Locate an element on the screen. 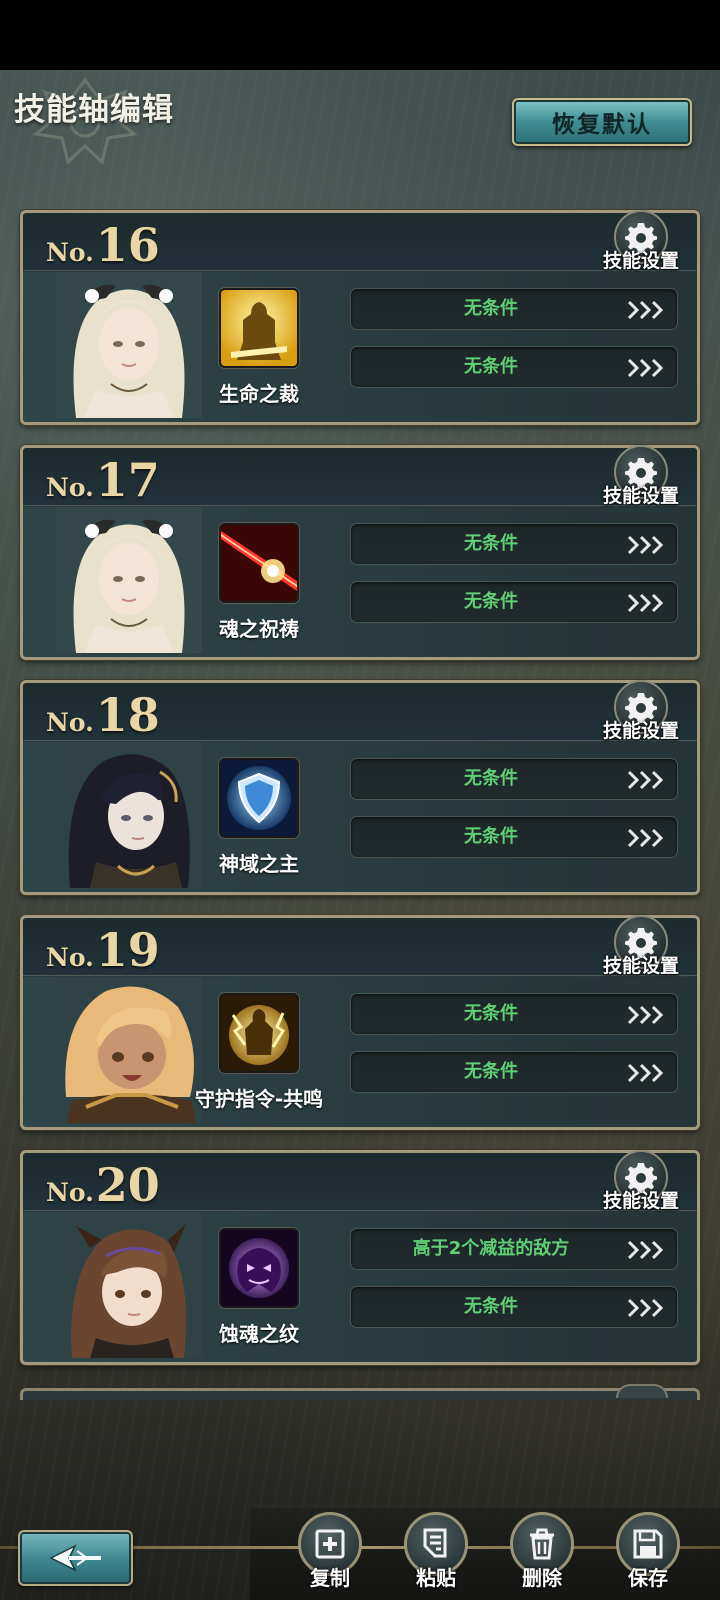  condition-slot: 高于2个减益的敌方 is located at coordinates (514, 1249).